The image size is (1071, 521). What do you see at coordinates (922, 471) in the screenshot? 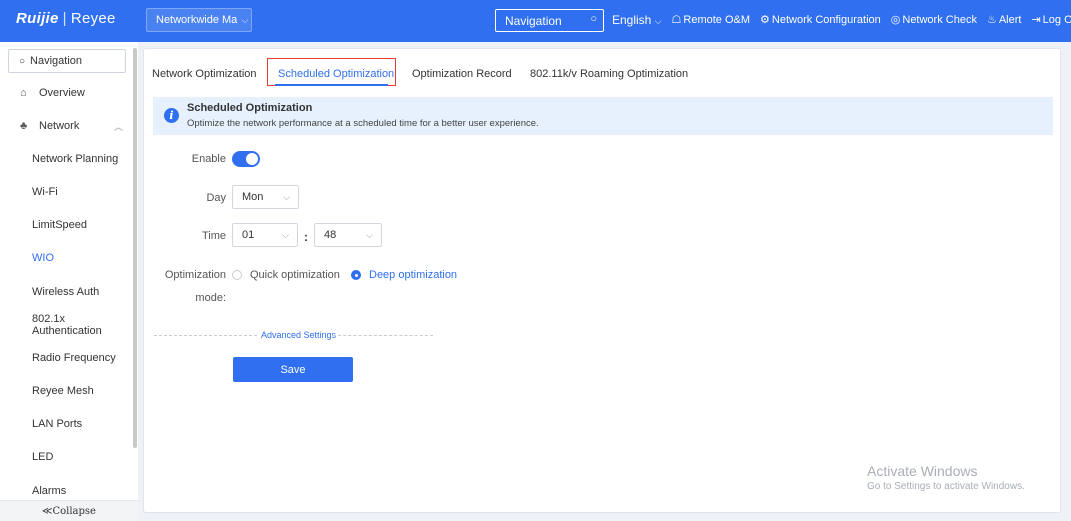
I see `watermark-title: Activate Windows` at bounding box center [922, 471].